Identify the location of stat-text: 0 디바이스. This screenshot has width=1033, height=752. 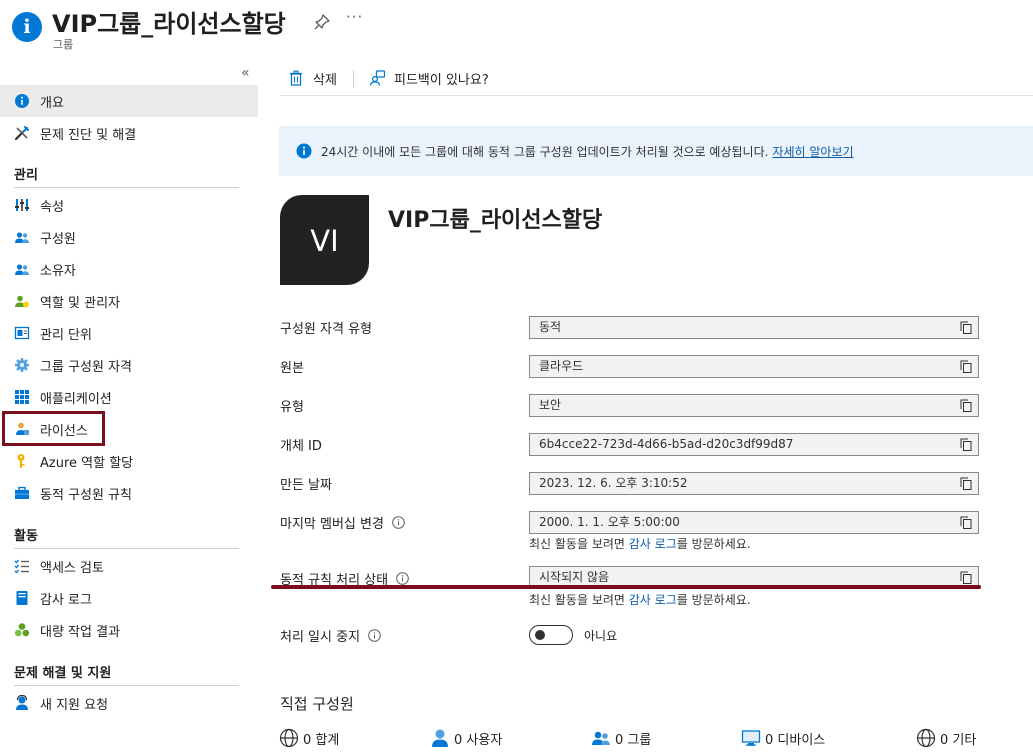
(795, 740).